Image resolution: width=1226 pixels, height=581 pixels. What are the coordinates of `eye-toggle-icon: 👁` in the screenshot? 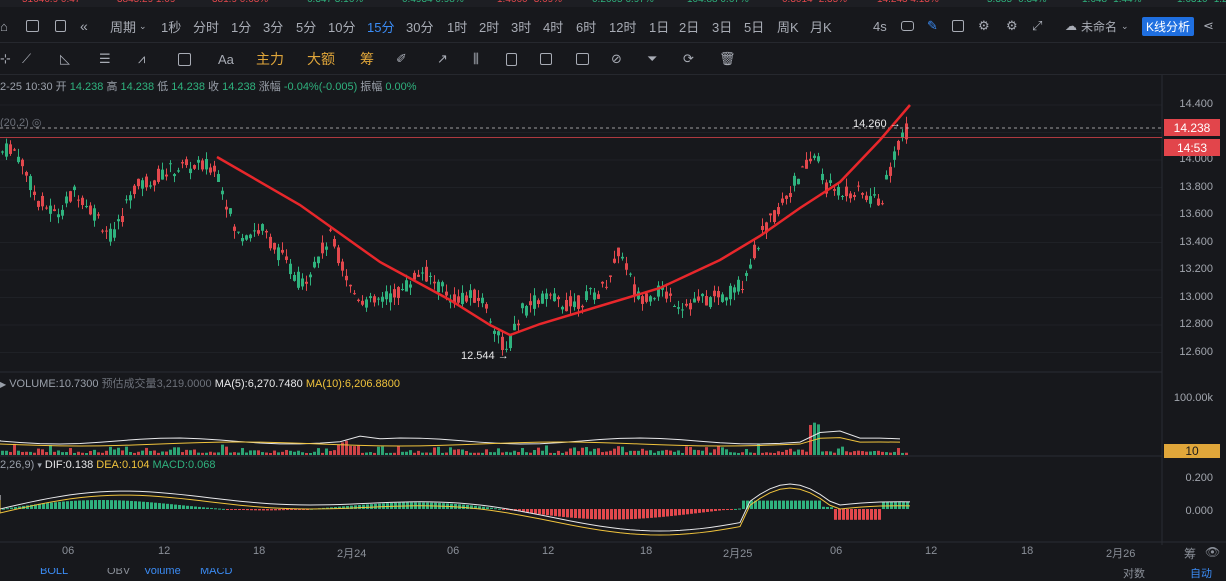 It's located at (1212, 552).